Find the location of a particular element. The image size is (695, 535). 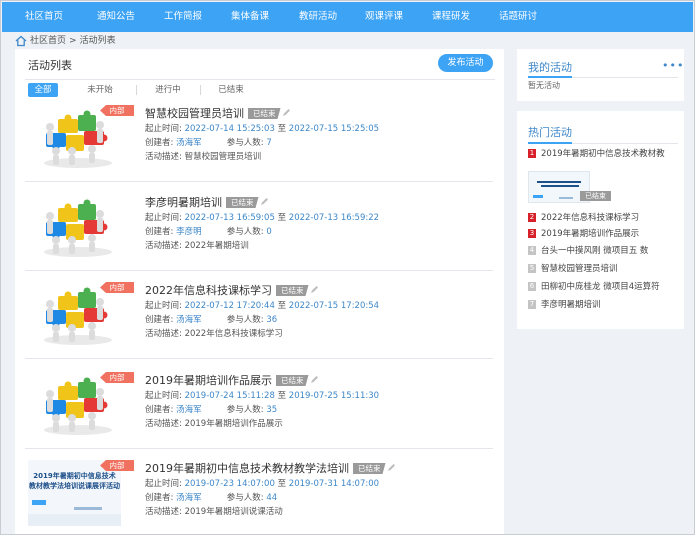

poster-title: 2019年暑期初中信息技术 is located at coordinates (74, 475).